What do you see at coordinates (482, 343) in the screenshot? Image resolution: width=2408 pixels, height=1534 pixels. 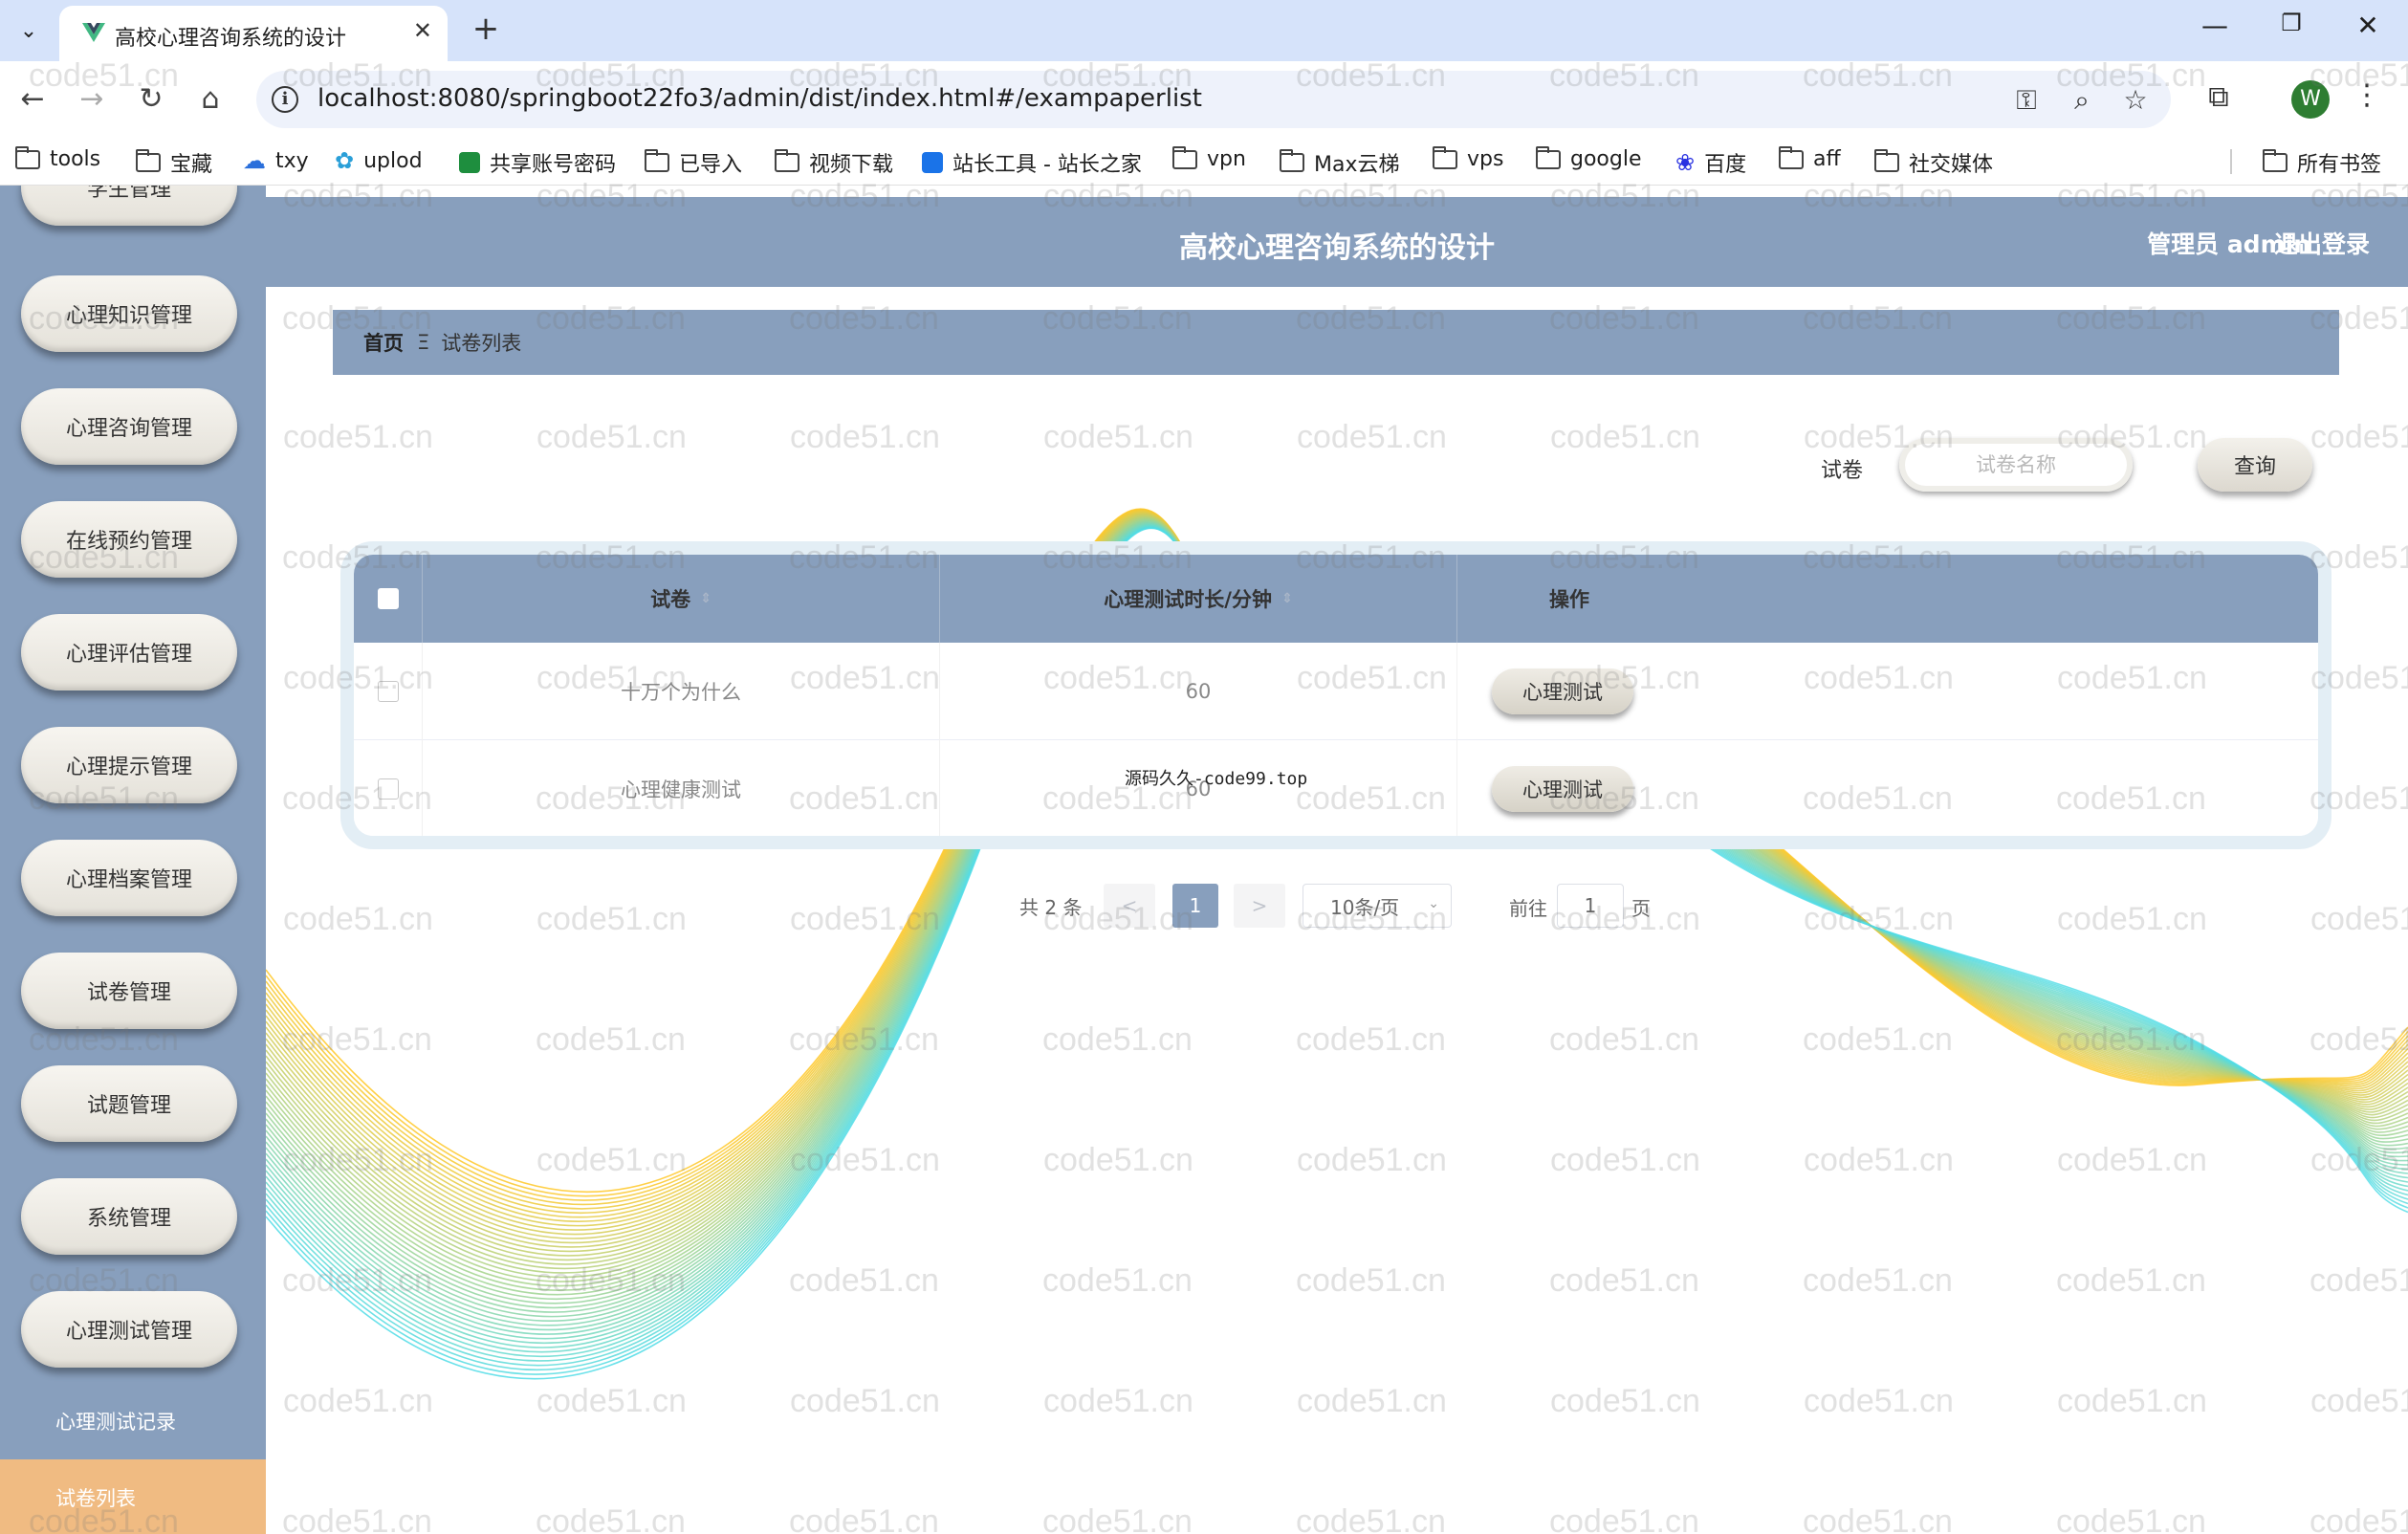 I see `breadcrumb-current: 试卷列表` at bounding box center [482, 343].